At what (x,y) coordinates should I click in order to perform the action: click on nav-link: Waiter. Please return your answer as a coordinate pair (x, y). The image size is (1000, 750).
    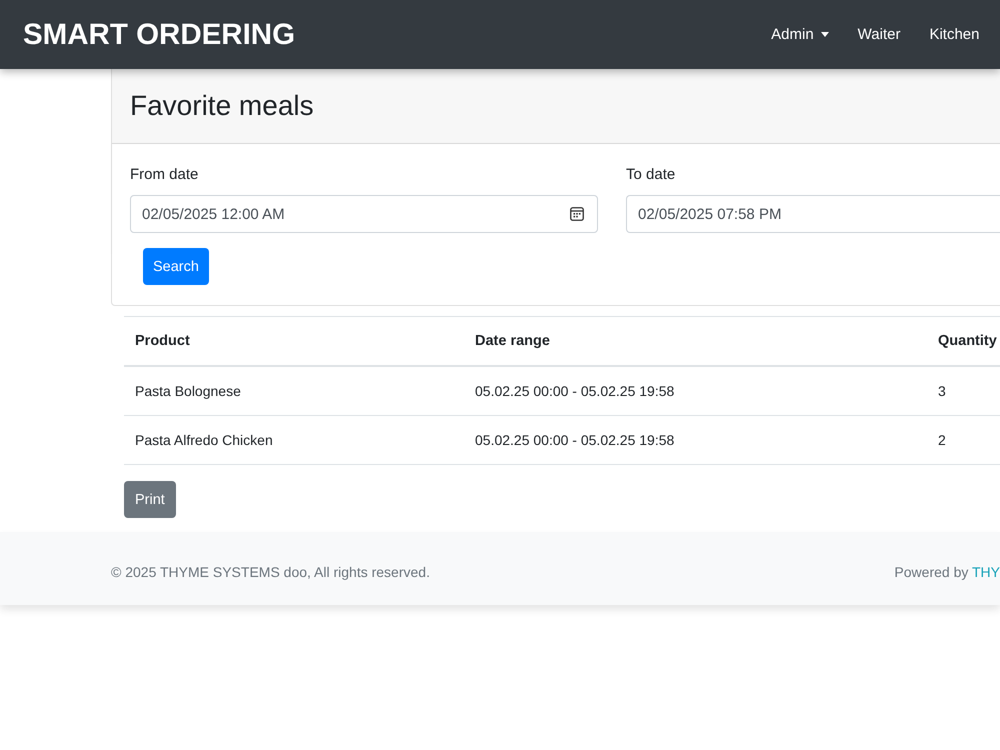
    Looking at the image, I should click on (879, 34).